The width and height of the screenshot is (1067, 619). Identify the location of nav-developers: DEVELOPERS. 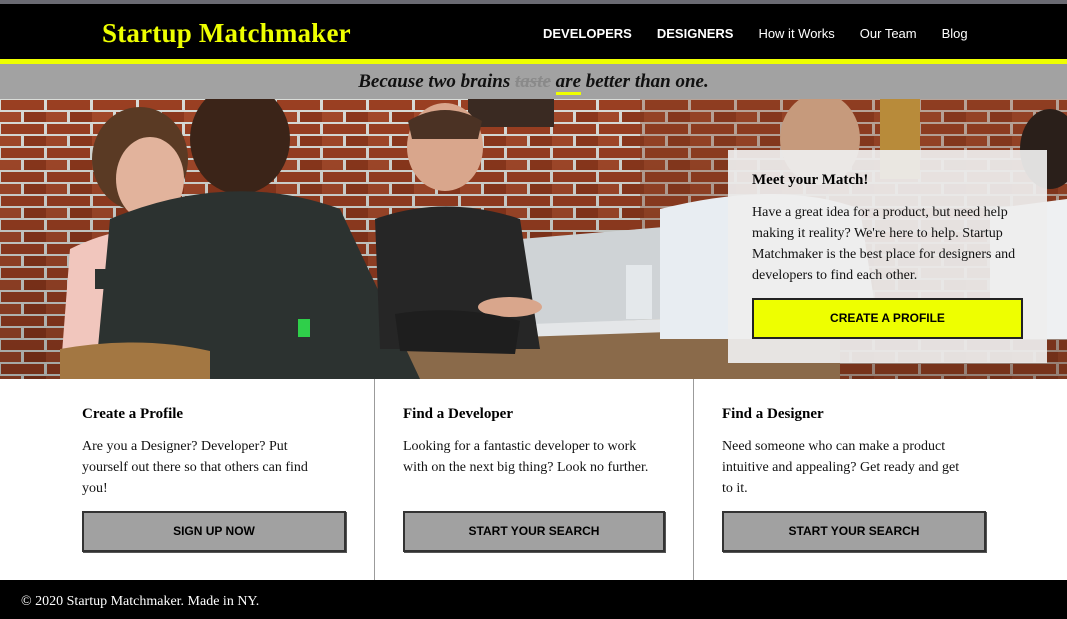
(587, 33).